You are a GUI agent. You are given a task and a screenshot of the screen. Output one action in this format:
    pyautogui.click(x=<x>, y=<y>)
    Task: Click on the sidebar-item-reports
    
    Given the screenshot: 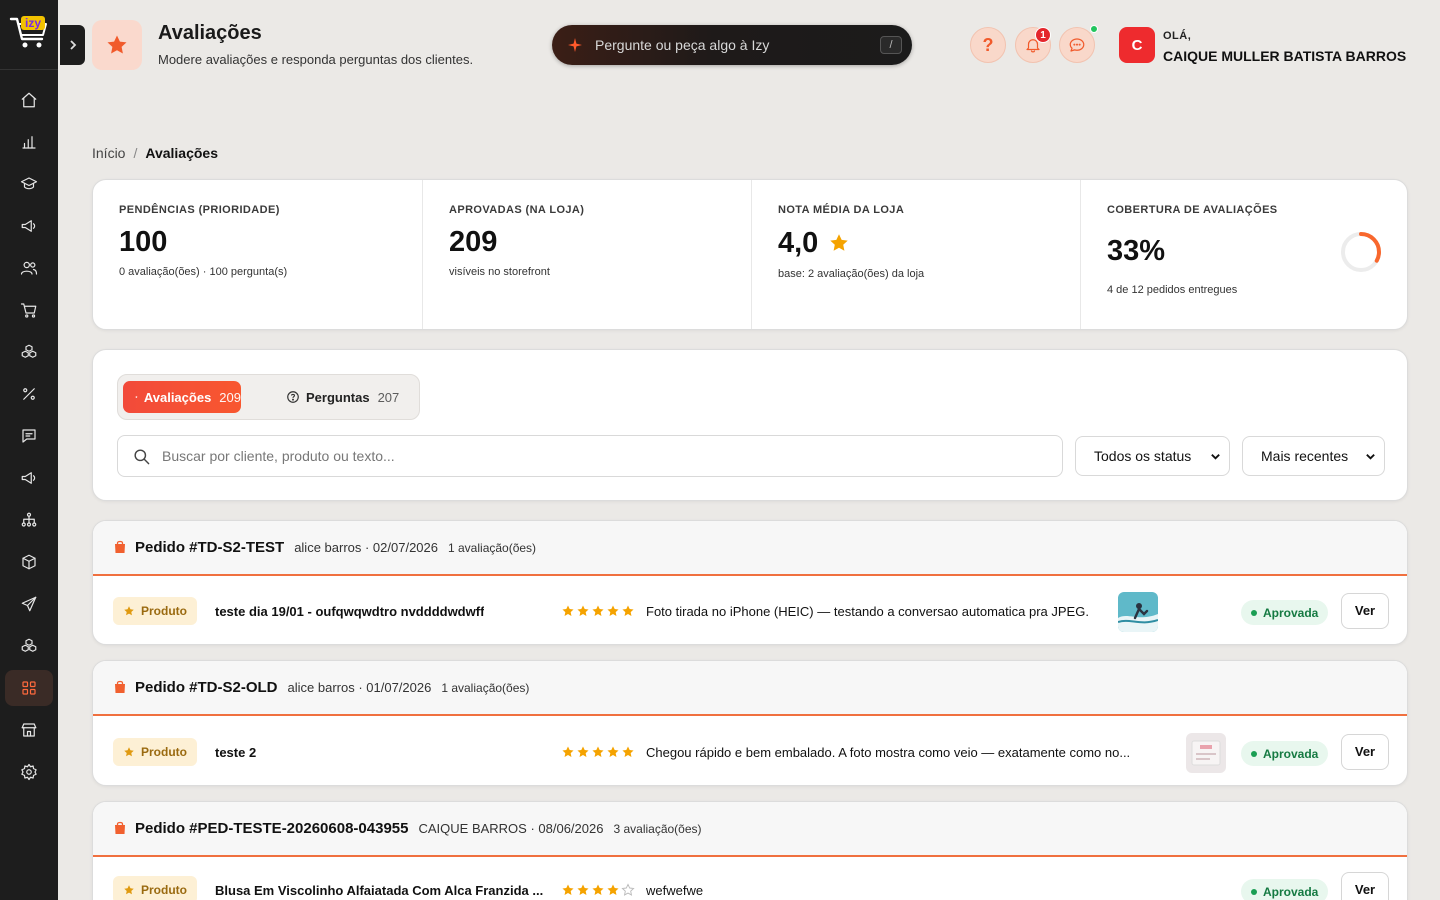 What is the action you would take?
    pyautogui.click(x=29, y=142)
    